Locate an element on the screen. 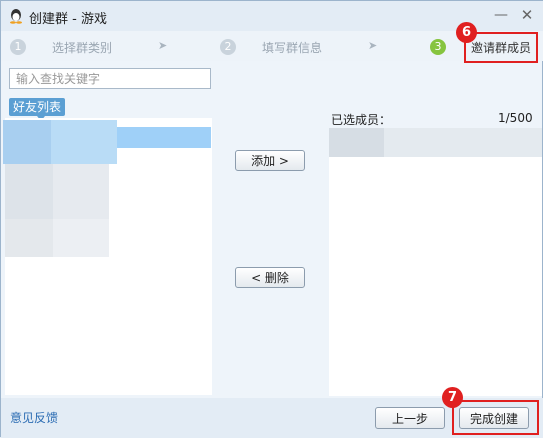 This screenshot has height=438, width=543. minimize-button: — is located at coordinates (501, 15).